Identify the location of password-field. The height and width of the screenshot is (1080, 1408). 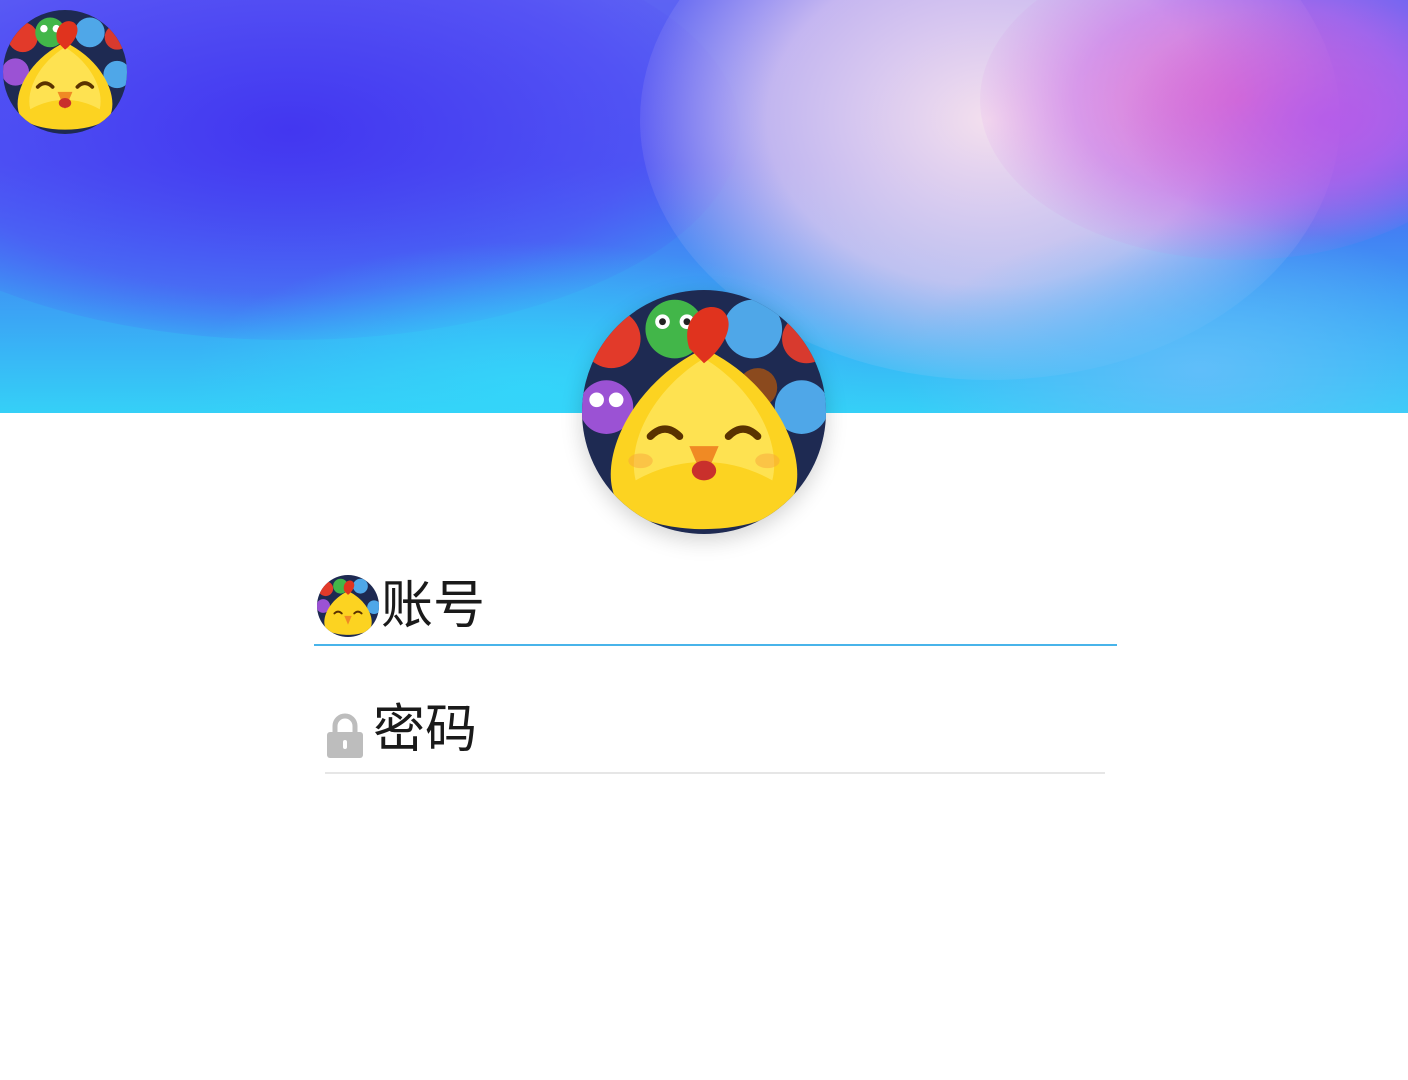
(715, 730).